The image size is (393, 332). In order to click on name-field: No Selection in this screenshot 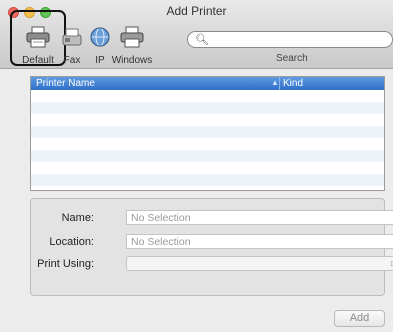, I will do `click(259, 217)`.